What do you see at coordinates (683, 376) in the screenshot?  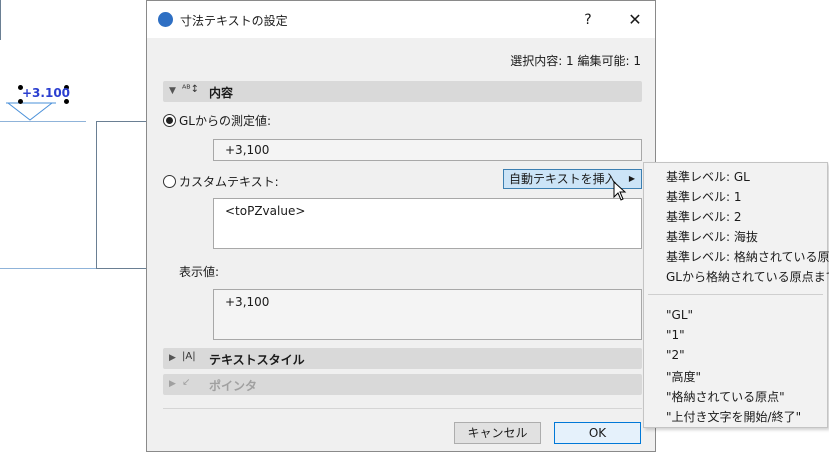 I see `menu-item: "高度"` at bounding box center [683, 376].